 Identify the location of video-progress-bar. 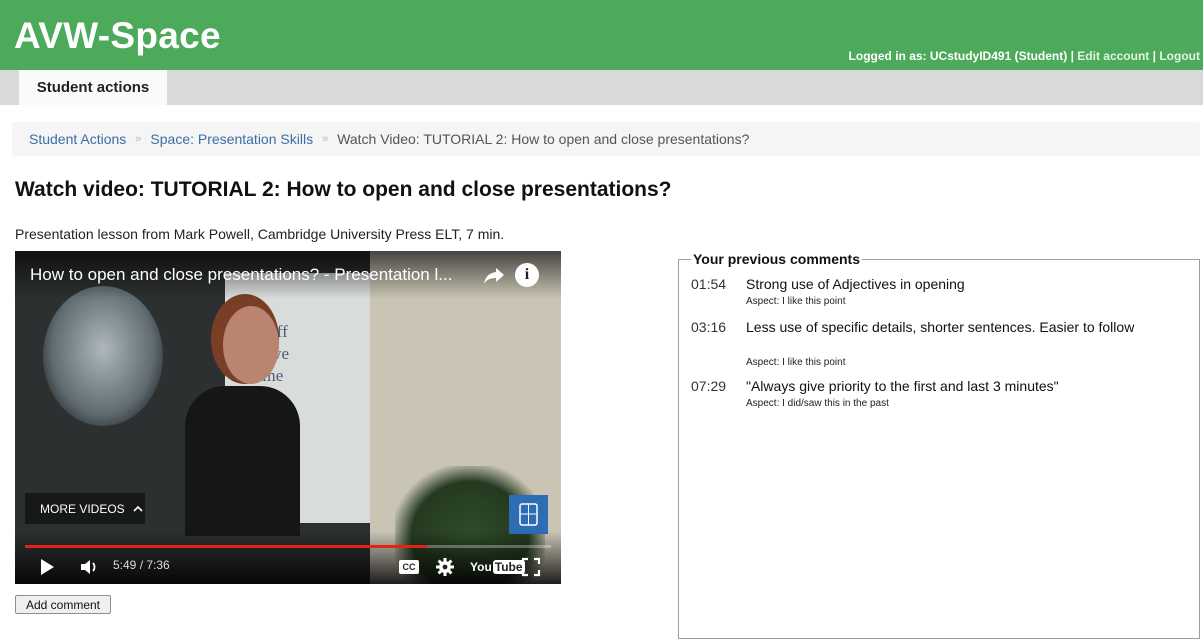
(288, 546).